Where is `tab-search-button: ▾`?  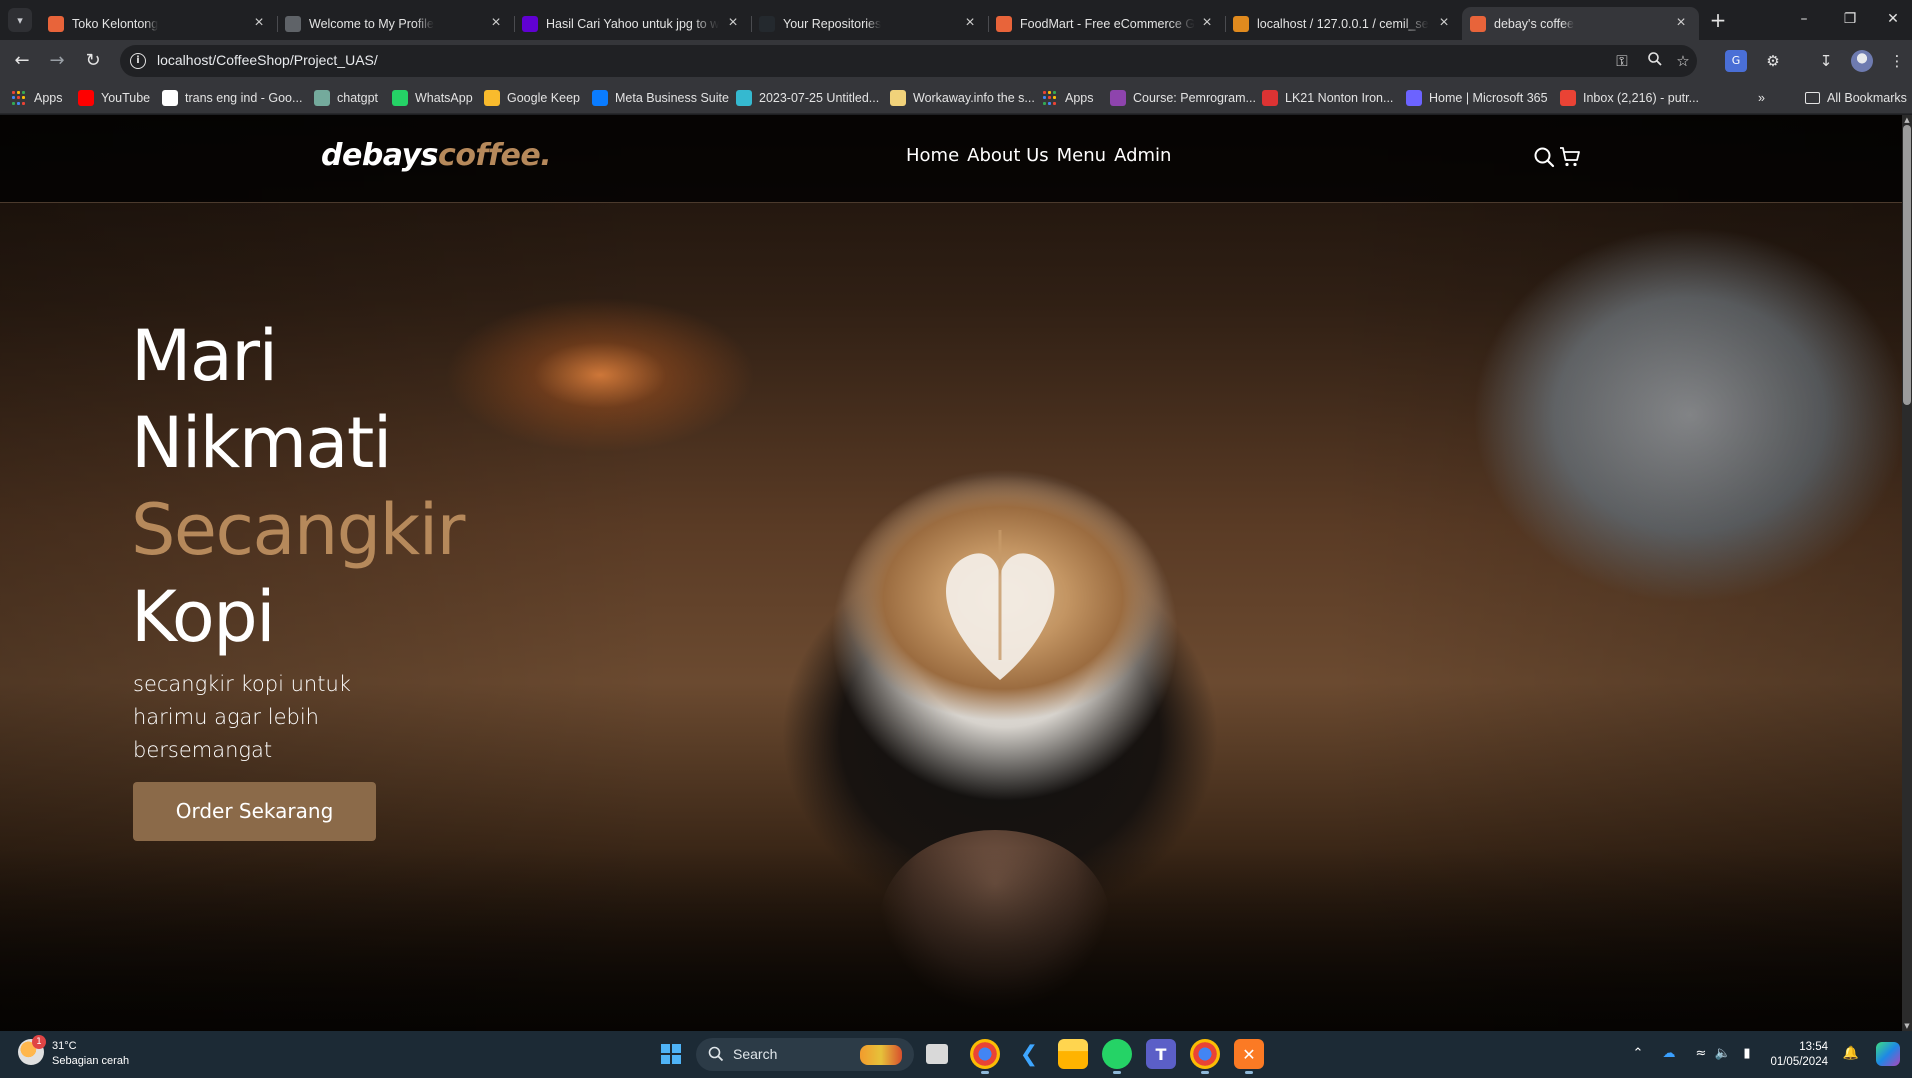
tab-search-button: ▾ is located at coordinates (20, 20).